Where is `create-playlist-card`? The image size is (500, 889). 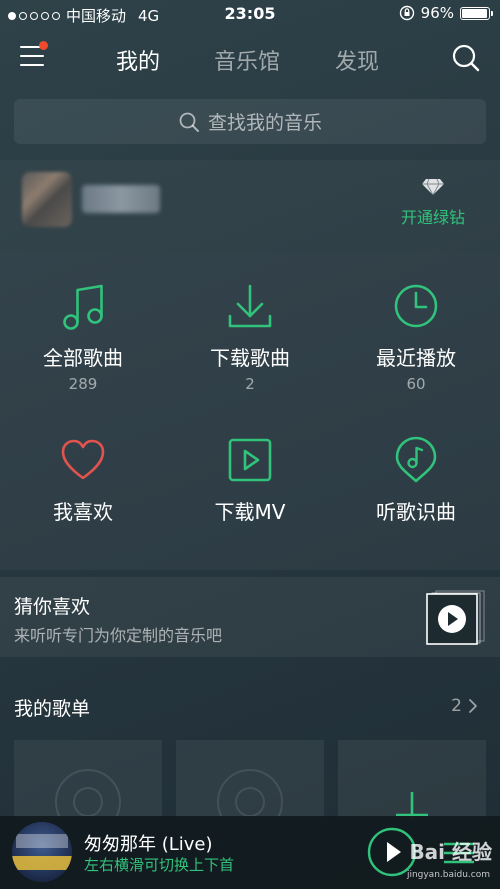
create-playlist-card is located at coordinates (412, 780).